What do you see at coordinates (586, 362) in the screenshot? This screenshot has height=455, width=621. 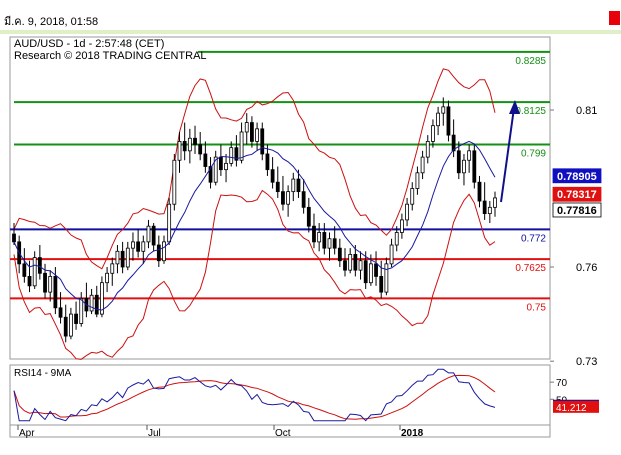 I see `y-tick-label: 0.73` at bounding box center [586, 362].